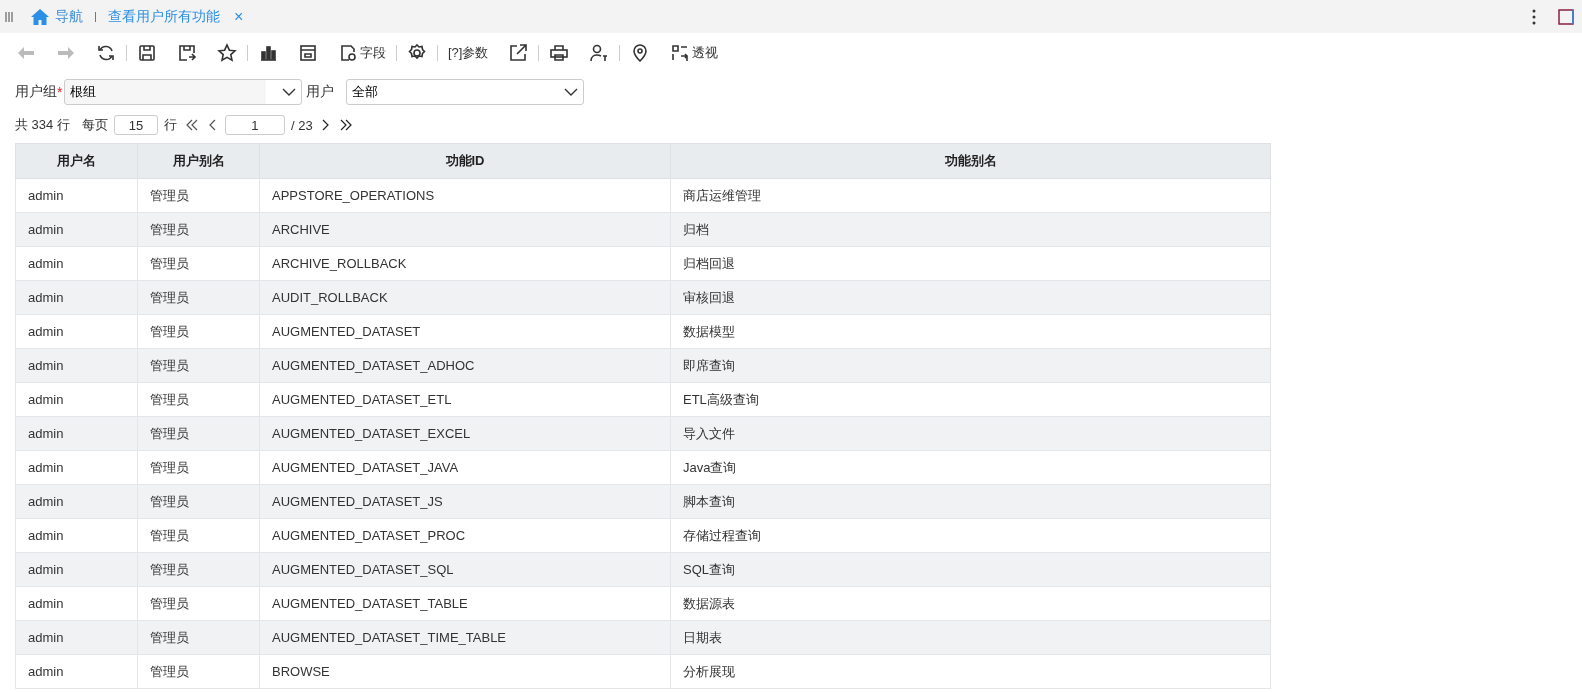 The width and height of the screenshot is (1582, 692). What do you see at coordinates (465, 161) in the screenshot?
I see `column-header: 功能ID` at bounding box center [465, 161].